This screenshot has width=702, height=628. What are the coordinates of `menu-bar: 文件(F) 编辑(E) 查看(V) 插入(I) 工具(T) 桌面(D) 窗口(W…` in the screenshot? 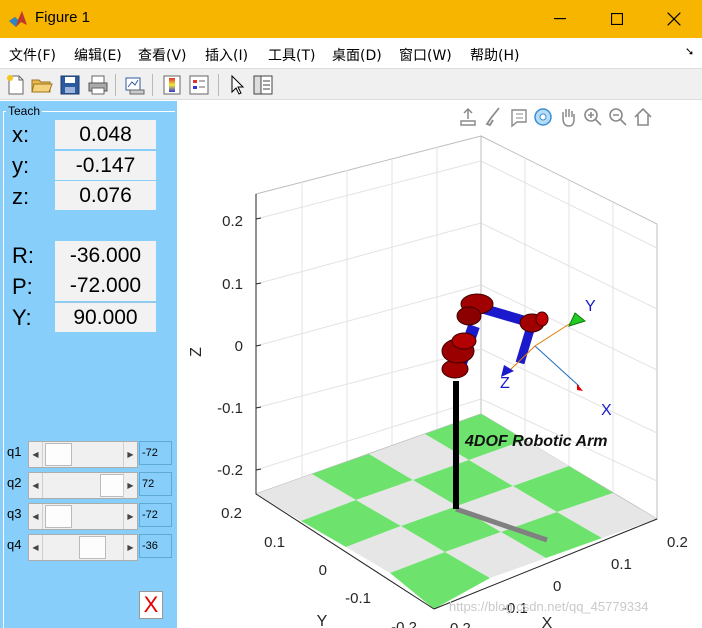 It's located at (351, 53).